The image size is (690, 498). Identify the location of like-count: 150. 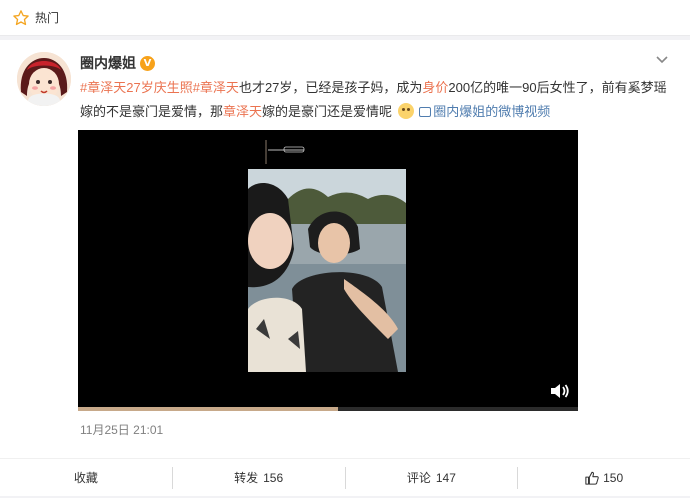
(613, 477).